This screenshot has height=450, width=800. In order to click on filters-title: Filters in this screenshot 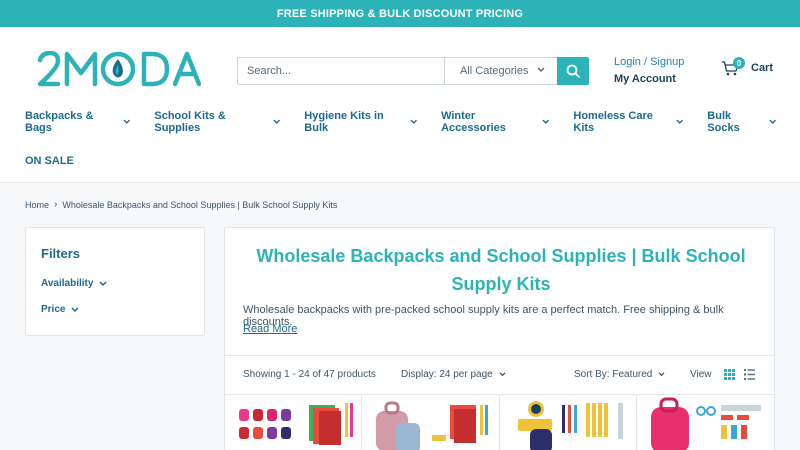, I will do `click(61, 253)`.